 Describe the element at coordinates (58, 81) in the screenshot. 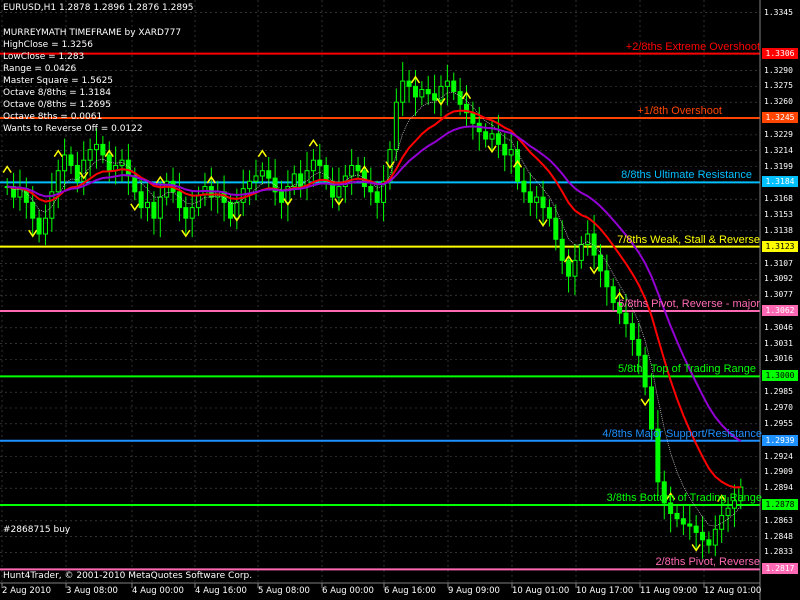

I see `stat-master-square: Master Square = 1.5625` at that location.